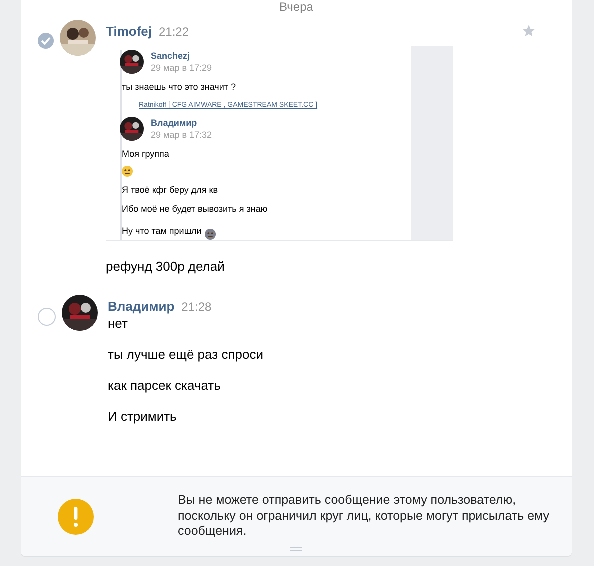 This screenshot has height=566, width=594. Describe the element at coordinates (146, 154) in the screenshot. I see `message-text: Моя группа` at that location.